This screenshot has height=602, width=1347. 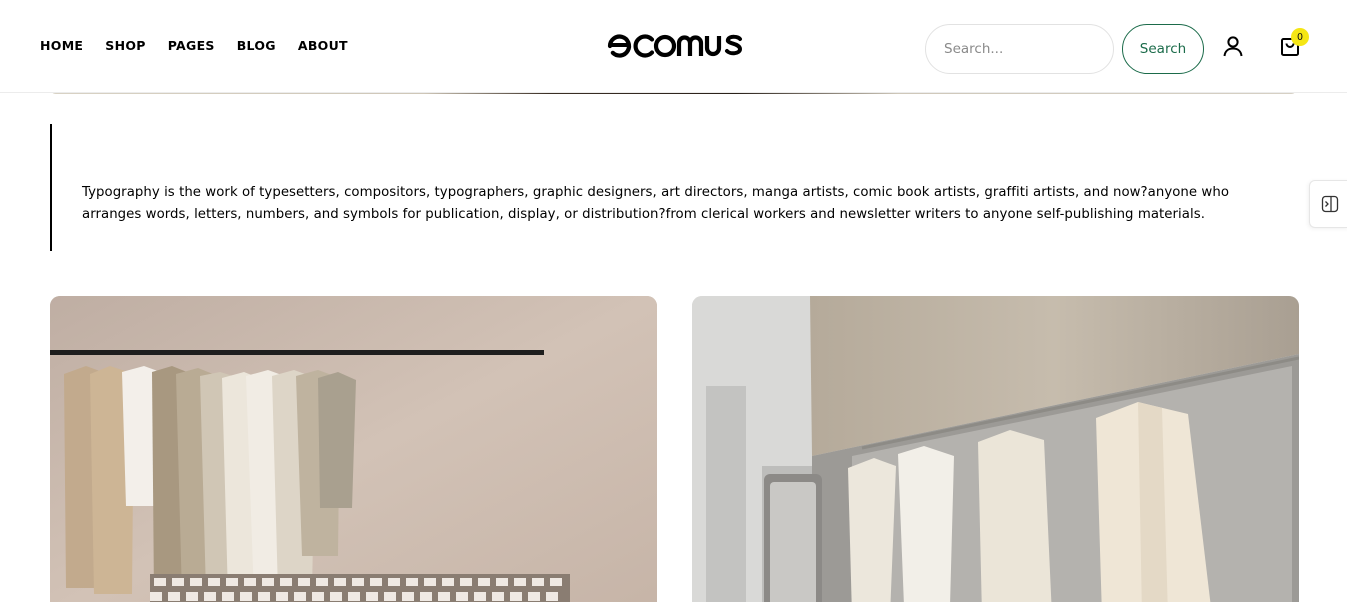 I want to click on search-input, so click(x=1019, y=49).